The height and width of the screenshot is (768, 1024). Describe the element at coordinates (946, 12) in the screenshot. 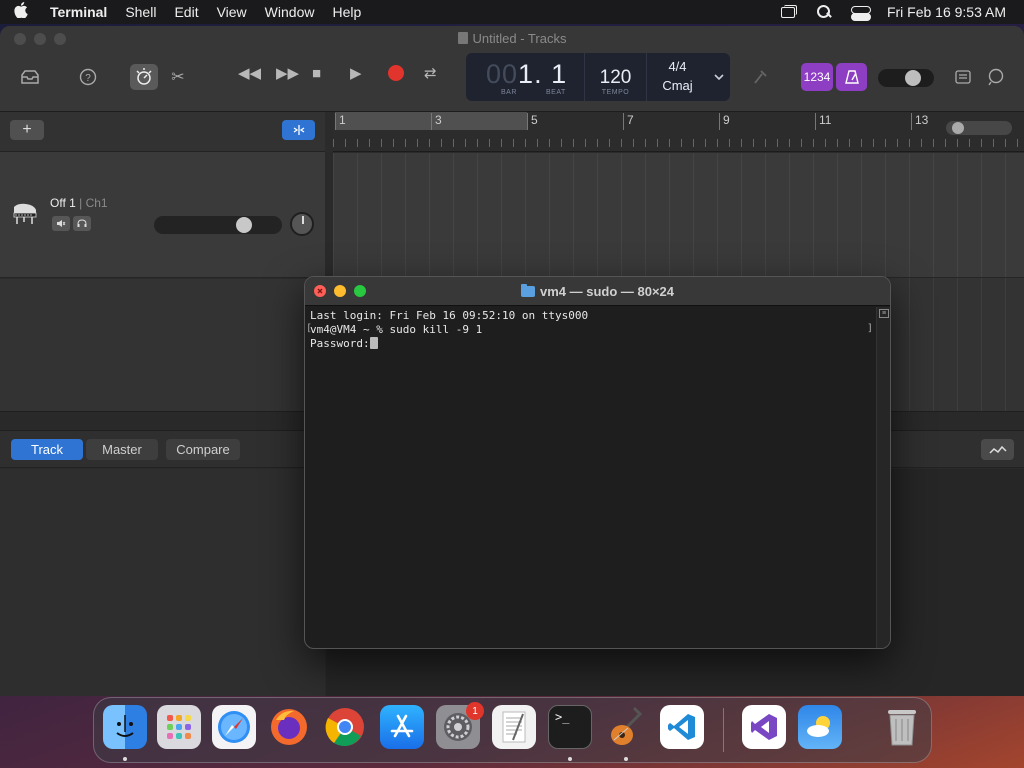

I see `menu-clock: Fri Feb 16 9:53 AM` at that location.